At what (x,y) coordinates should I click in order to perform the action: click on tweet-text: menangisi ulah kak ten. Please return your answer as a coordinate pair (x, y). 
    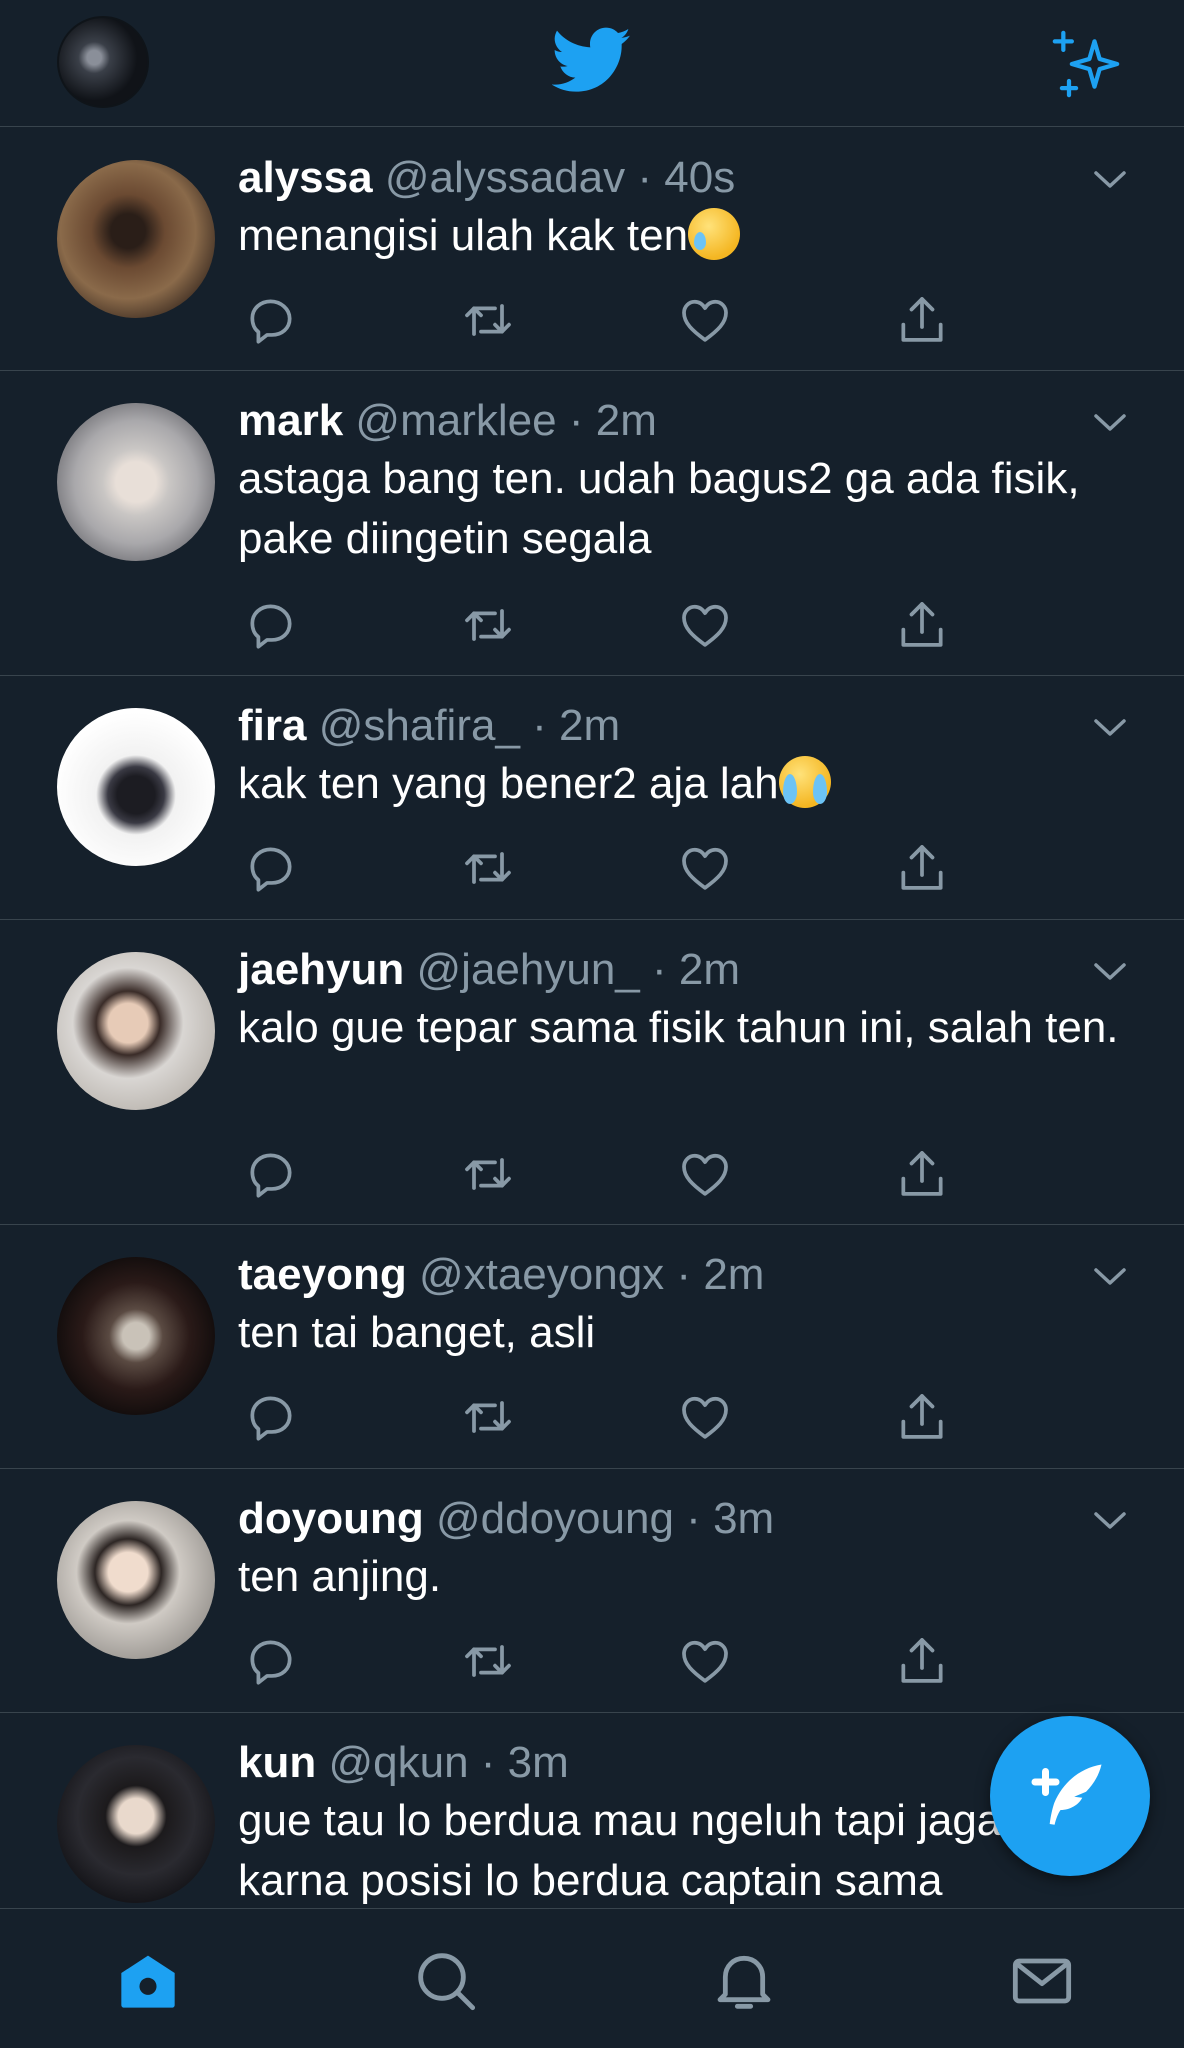
    Looking at the image, I should click on (688, 236).